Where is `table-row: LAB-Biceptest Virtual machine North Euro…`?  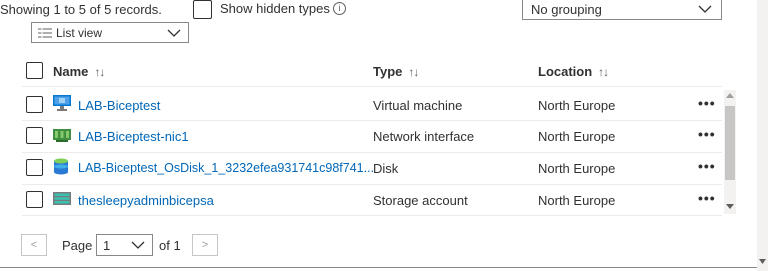 table-row: LAB-Biceptest Virtual machine North Euro… is located at coordinates (361, 105).